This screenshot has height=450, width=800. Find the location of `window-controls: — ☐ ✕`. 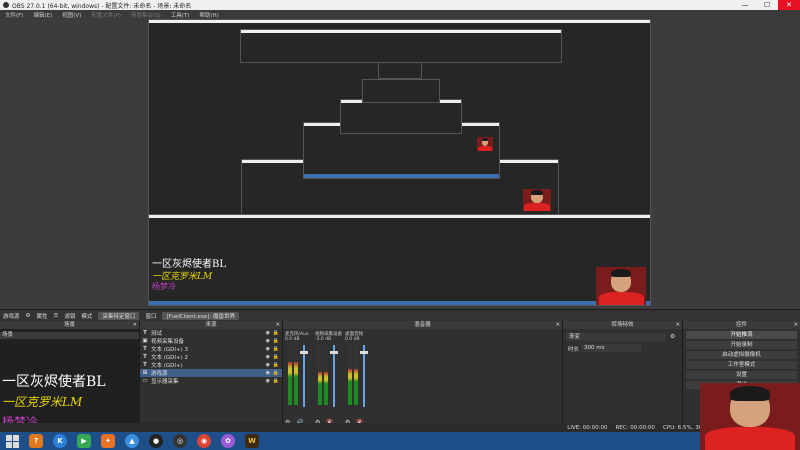

window-controls: — ☐ ✕ is located at coordinates (767, 5).